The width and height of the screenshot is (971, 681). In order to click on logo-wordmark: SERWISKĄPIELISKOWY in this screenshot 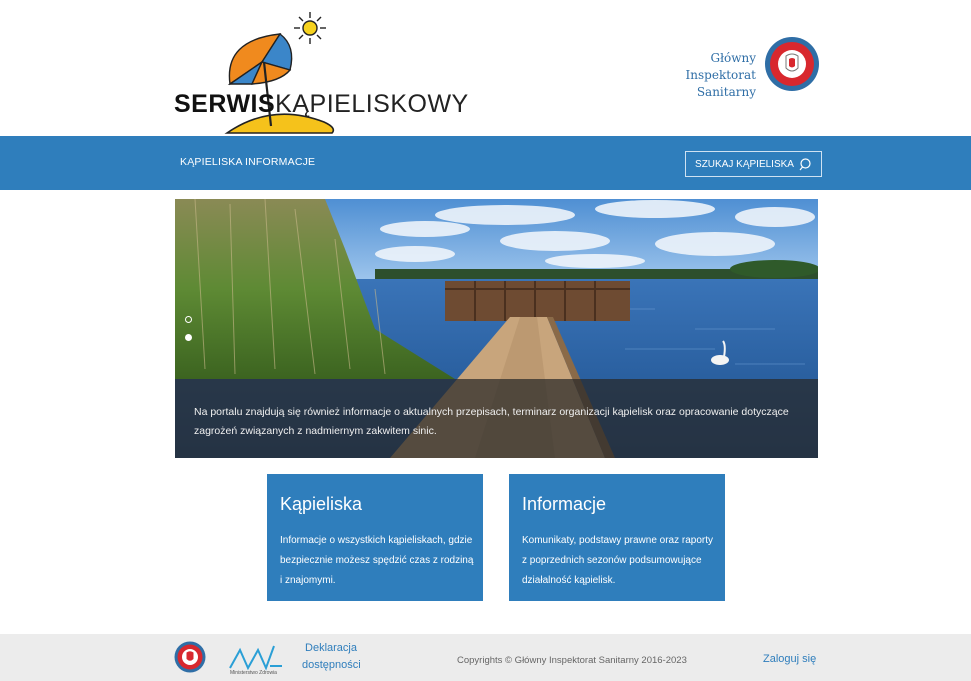, I will do `click(321, 104)`.